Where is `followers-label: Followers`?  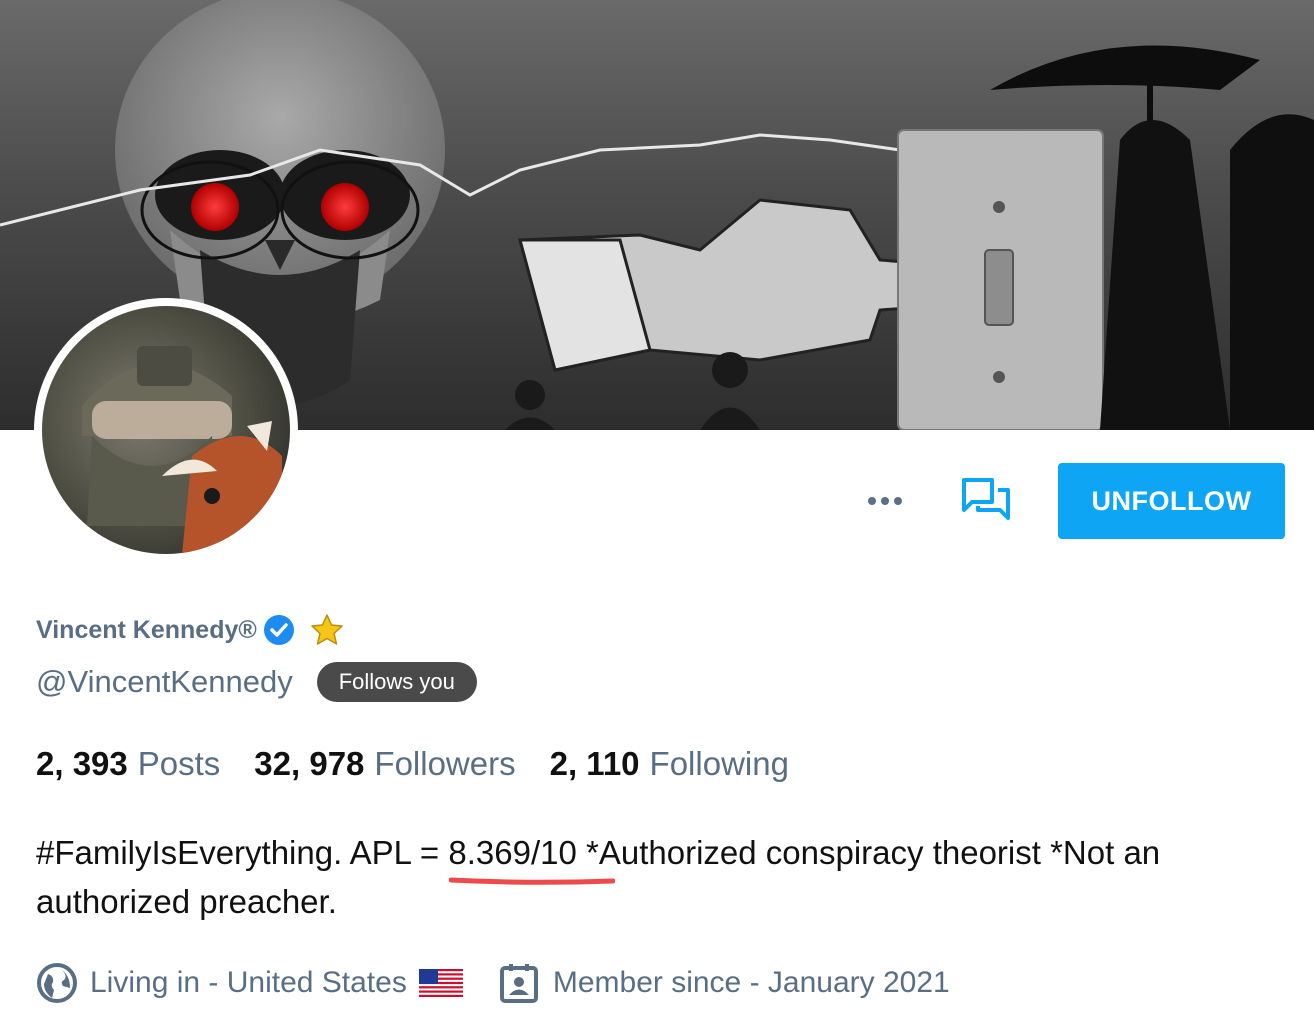
followers-label: Followers is located at coordinates (445, 763).